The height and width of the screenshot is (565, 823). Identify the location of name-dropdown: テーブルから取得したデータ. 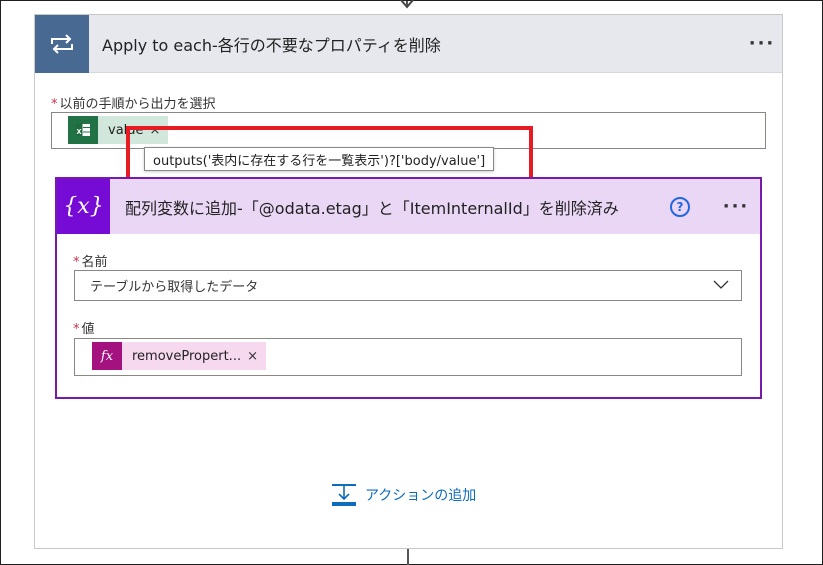
(408, 285).